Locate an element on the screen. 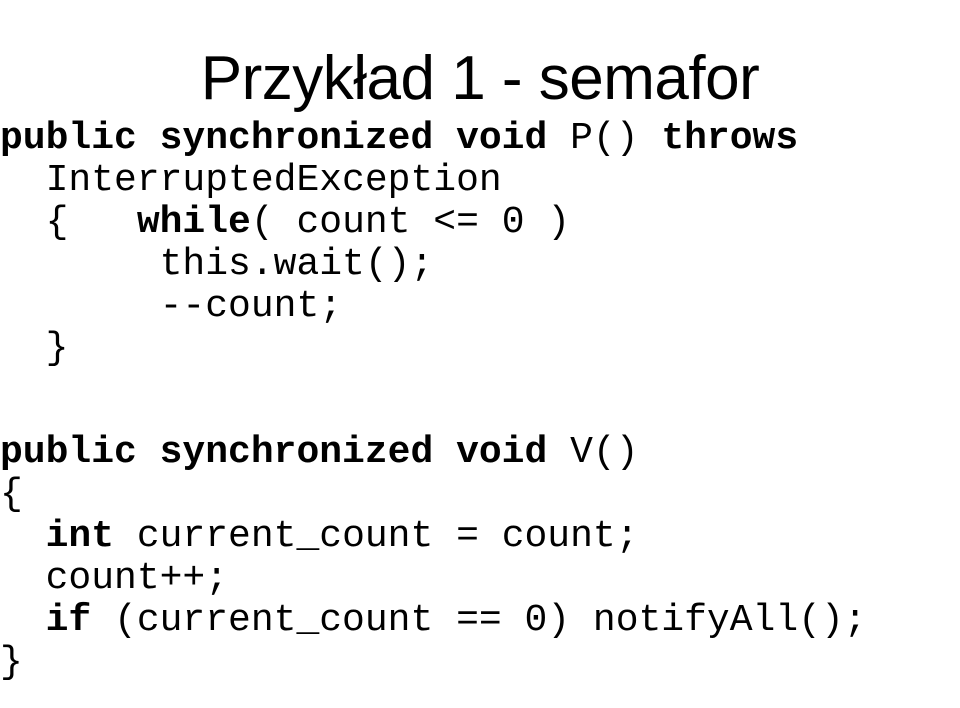  page-title: Przykład 1 - semafor is located at coordinates (480, 78).